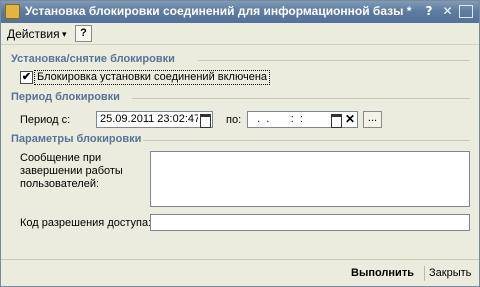 Image resolution: width=480 pixels, height=287 pixels. I want to click on button-separator, so click(424, 273).